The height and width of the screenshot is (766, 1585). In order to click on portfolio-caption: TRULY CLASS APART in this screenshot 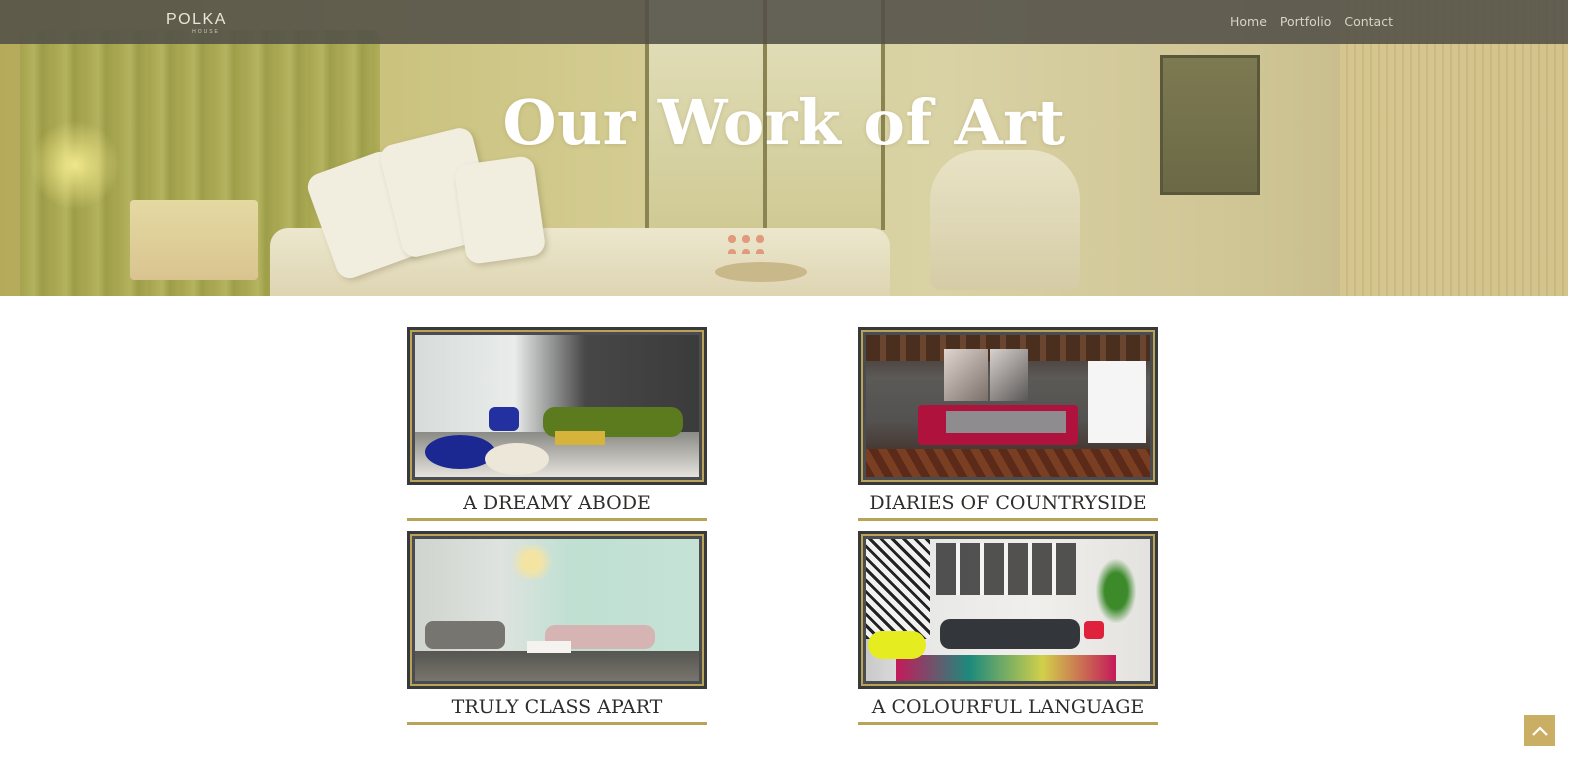, I will do `click(557, 707)`.